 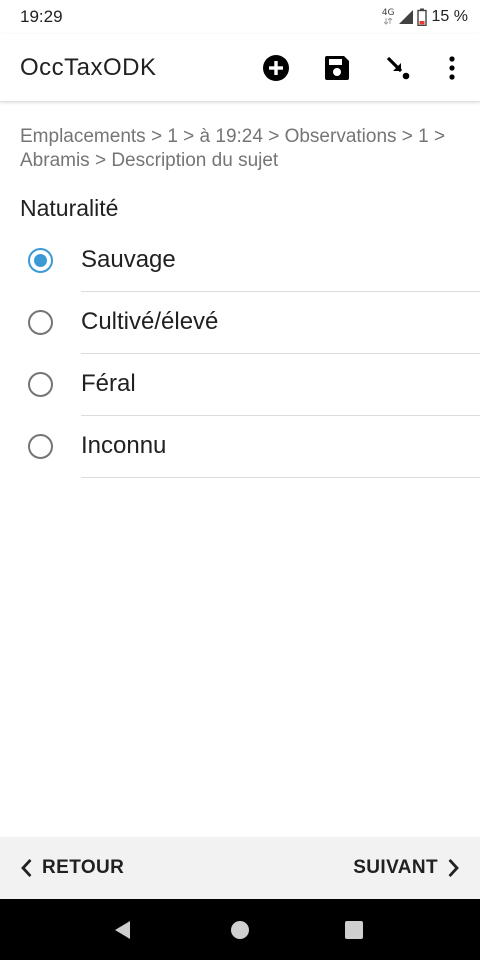 I want to click on circle-home-icon, so click(x=240, y=930).